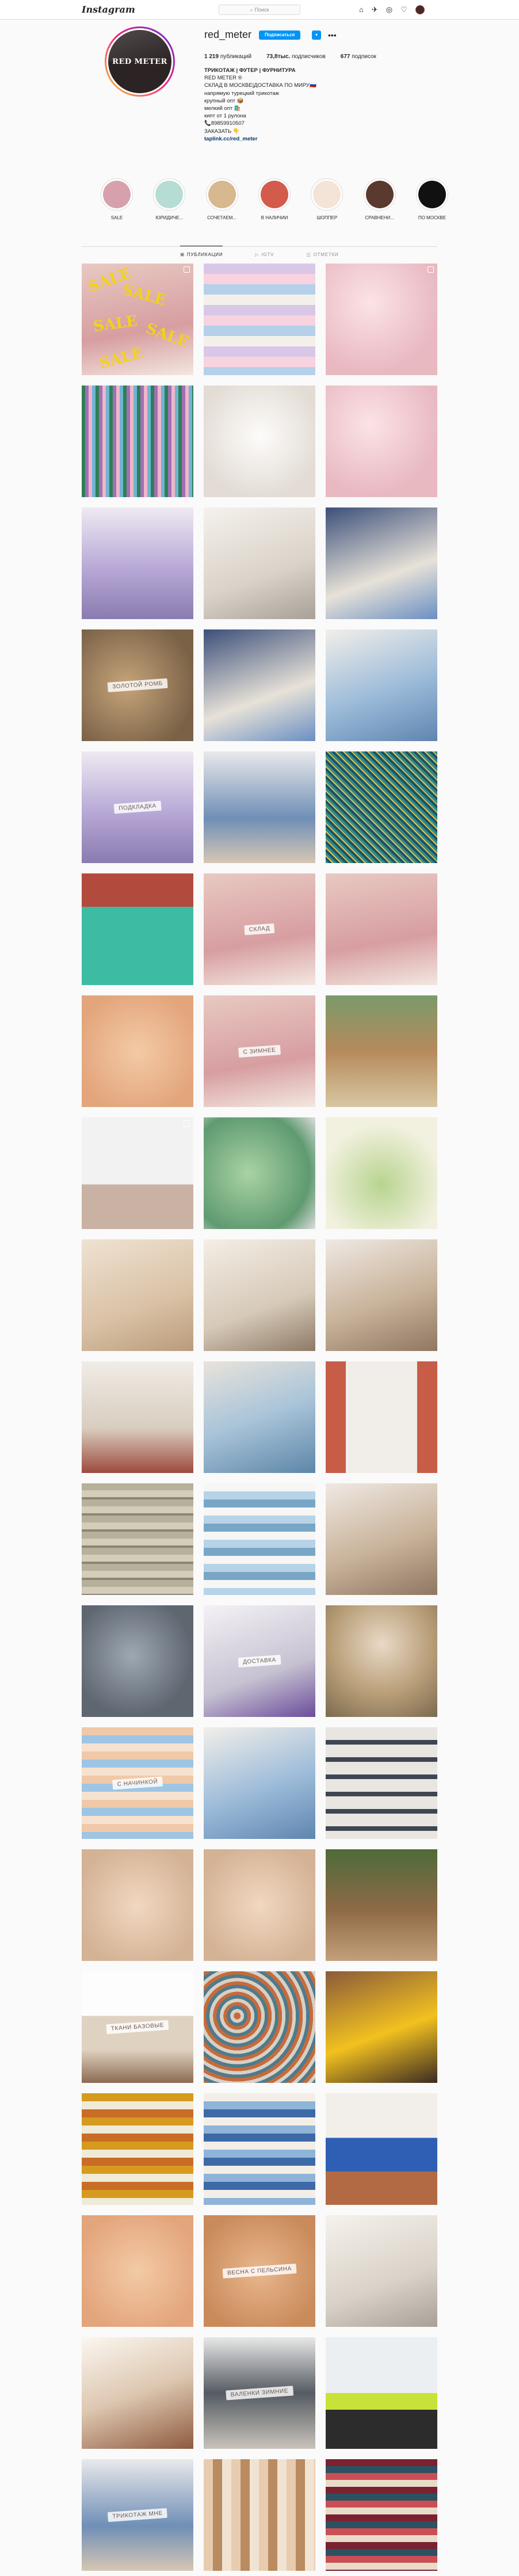  I want to click on tab-tagged: ◫ ОТМЕТКИ, so click(322, 255).